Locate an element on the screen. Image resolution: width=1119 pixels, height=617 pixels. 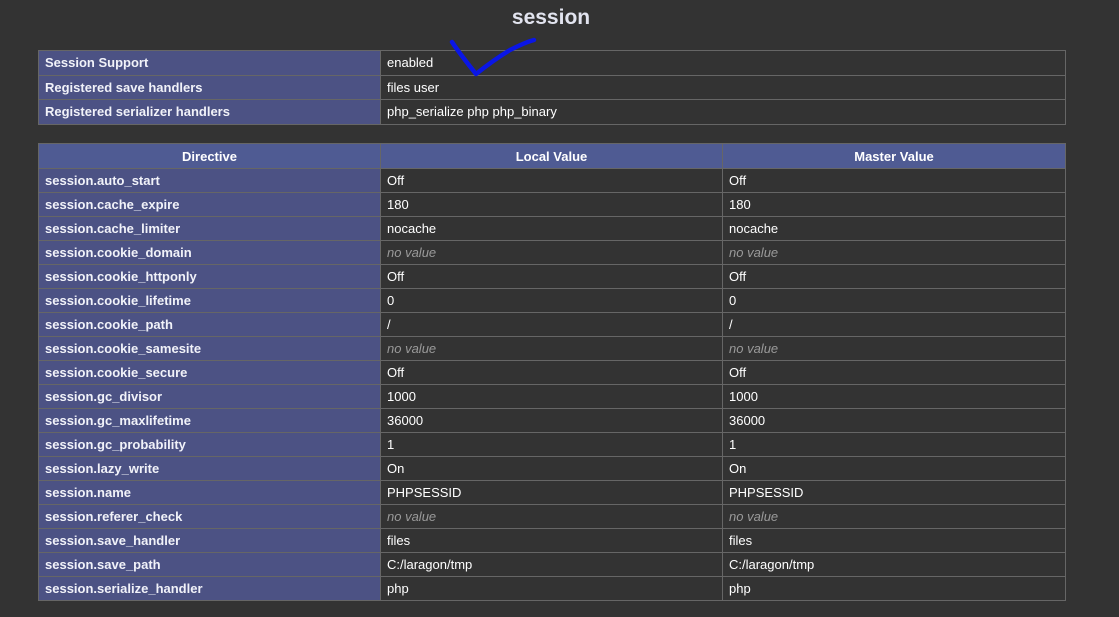
directive-row: session.cookie_domain no value no value is located at coordinates (552, 252).